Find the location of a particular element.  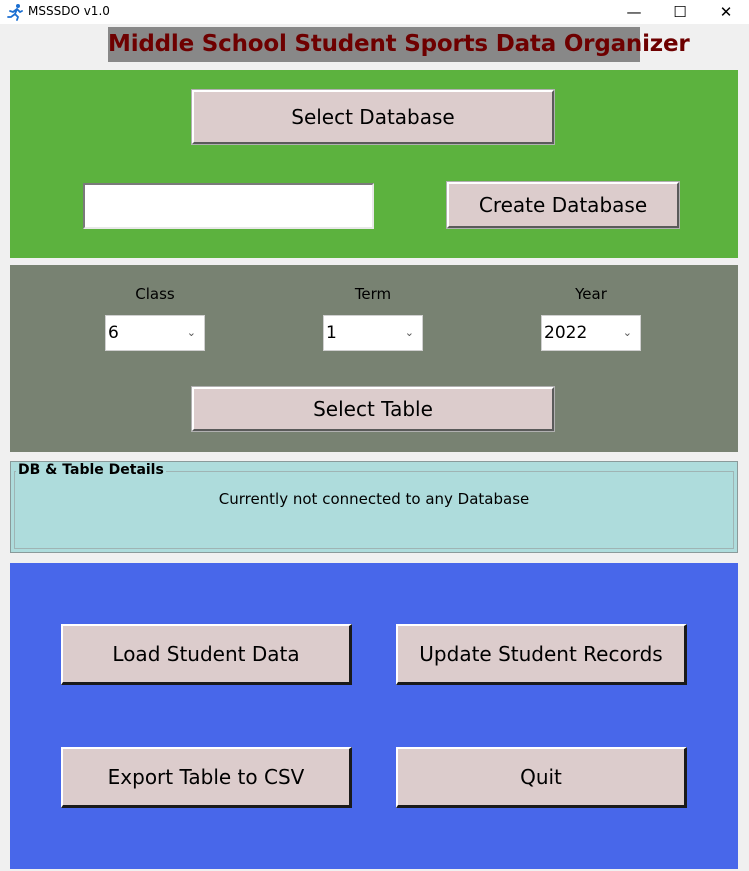

quit-label: Quit is located at coordinates (541, 777).